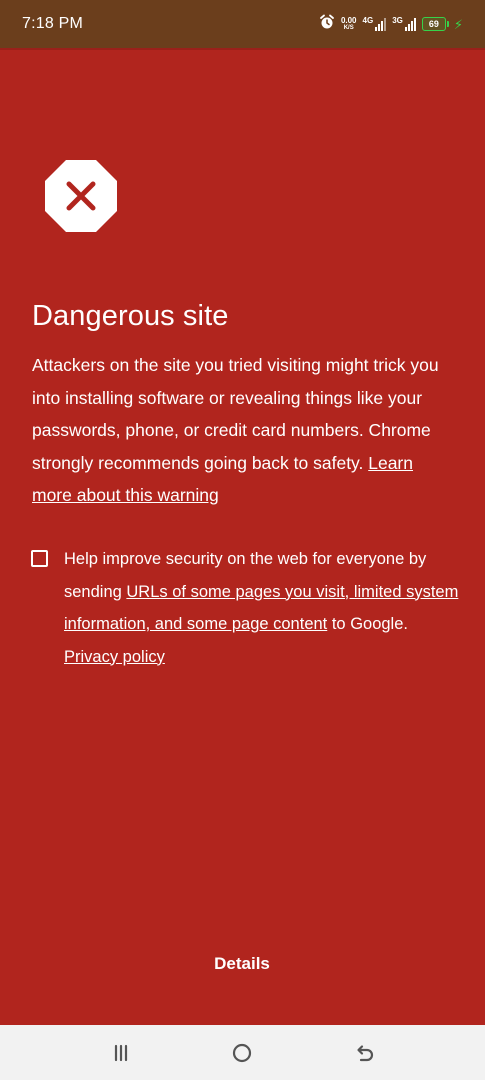  Describe the element at coordinates (242, 24) in the screenshot. I see `status-bar: 7:18 PM 0.00 K/S 4G 3G 69 ⚡` at that location.